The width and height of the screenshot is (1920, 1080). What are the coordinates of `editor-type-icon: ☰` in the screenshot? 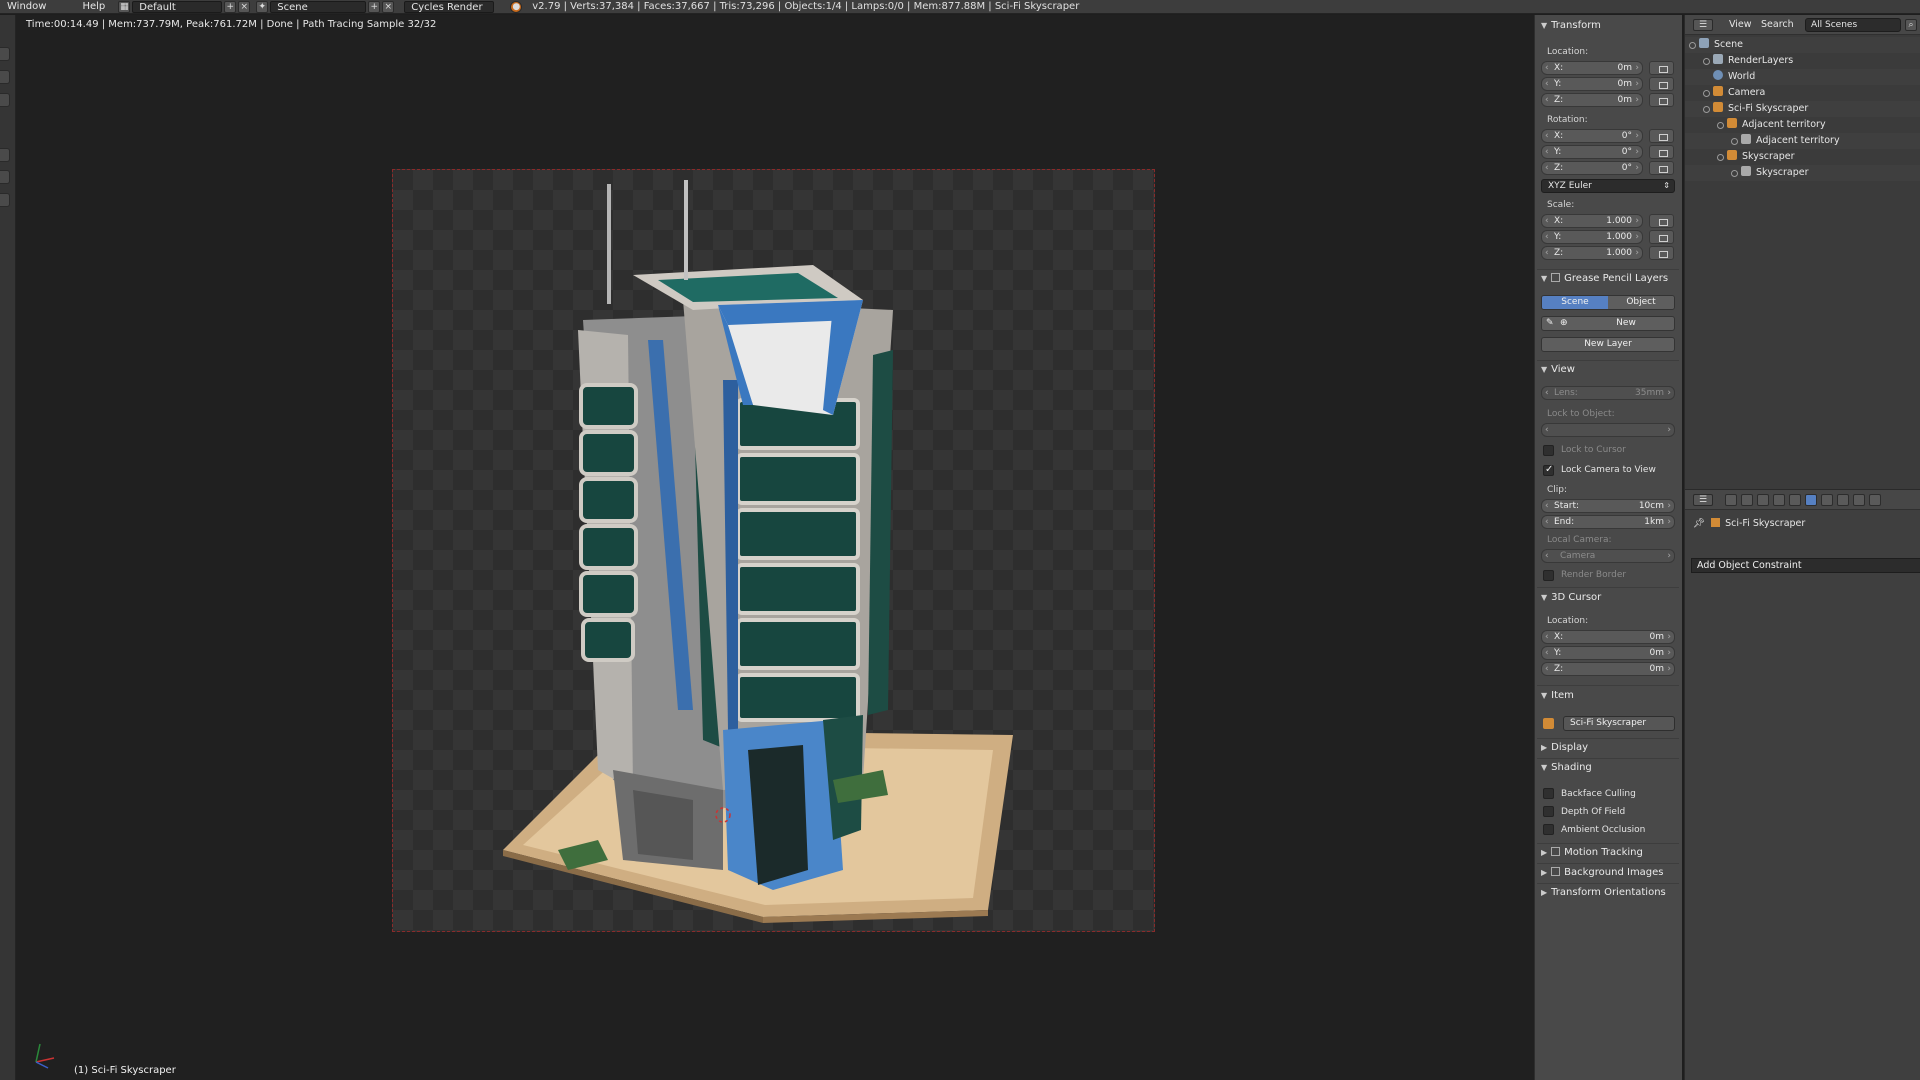 It's located at (1703, 500).